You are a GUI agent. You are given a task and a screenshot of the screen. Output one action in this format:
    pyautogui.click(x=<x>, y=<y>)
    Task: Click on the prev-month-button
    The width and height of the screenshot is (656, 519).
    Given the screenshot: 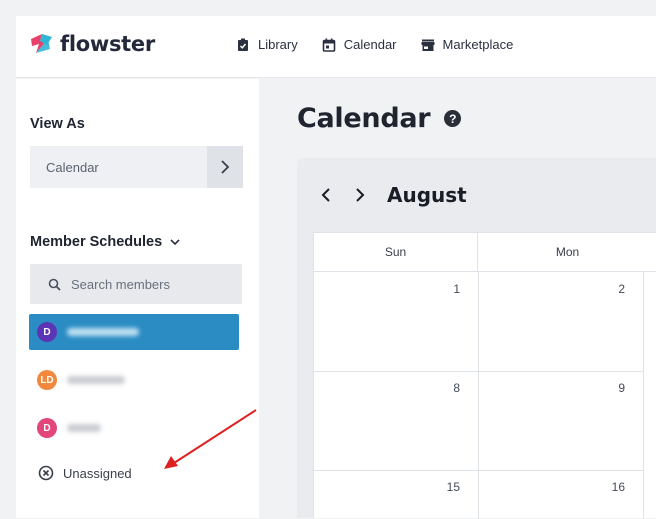 What is the action you would take?
    pyautogui.click(x=326, y=195)
    